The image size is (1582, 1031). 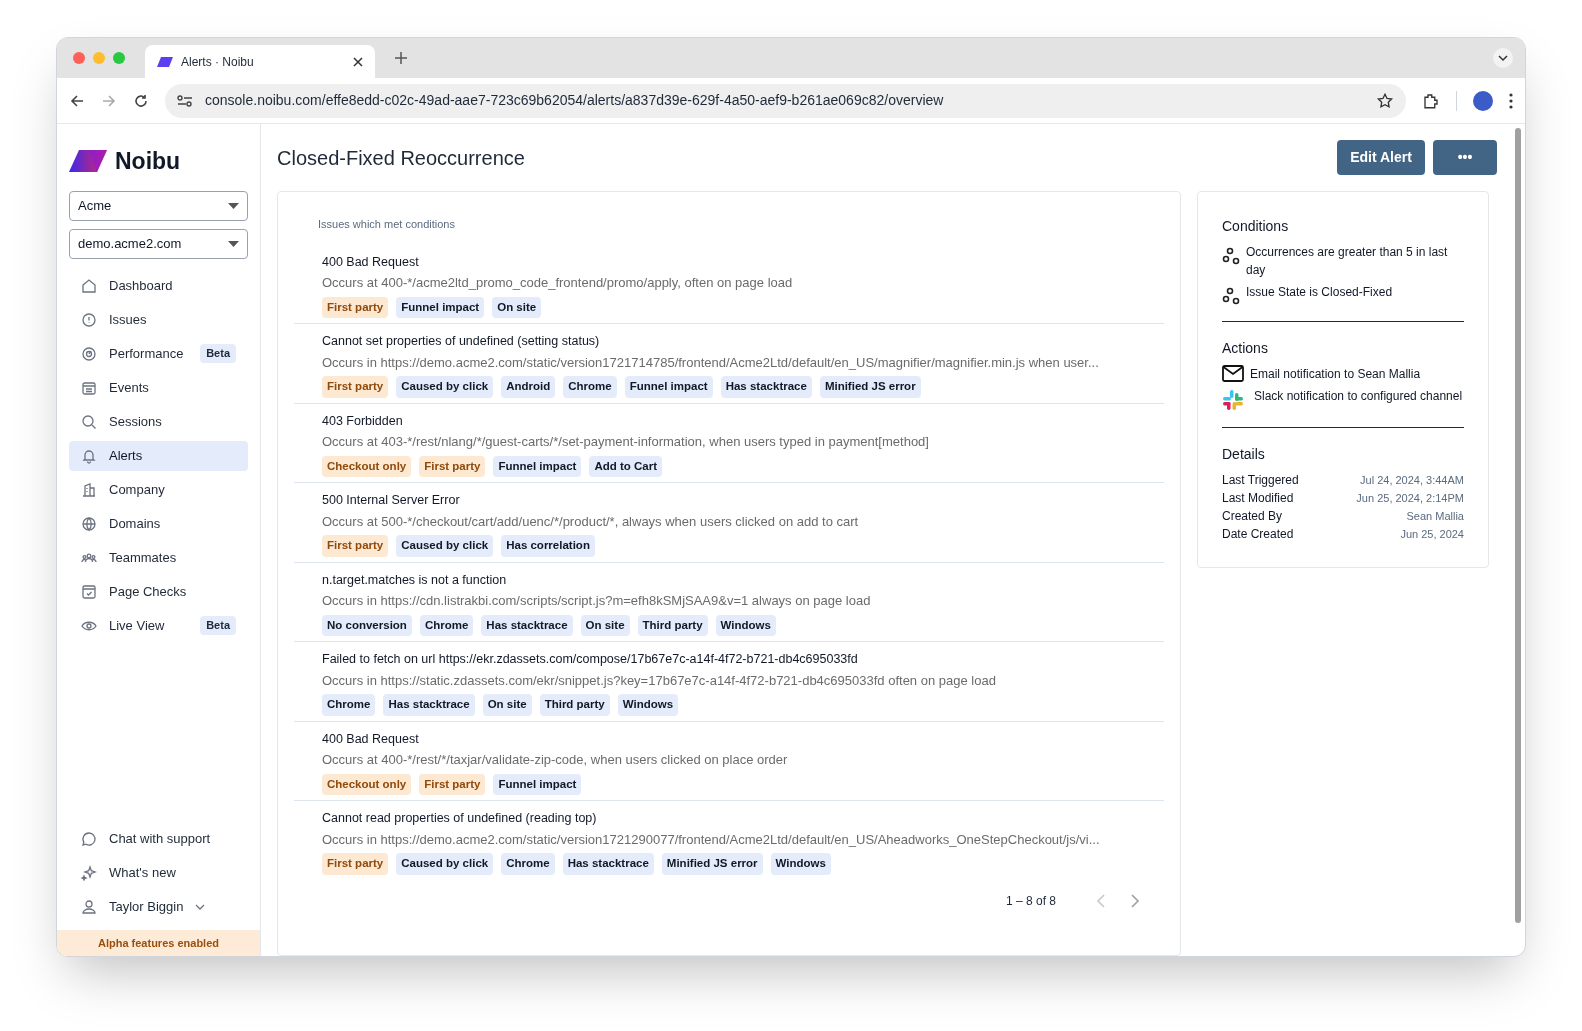 I want to click on nav-item: Taylor Biggin, so click(x=158, y=906).